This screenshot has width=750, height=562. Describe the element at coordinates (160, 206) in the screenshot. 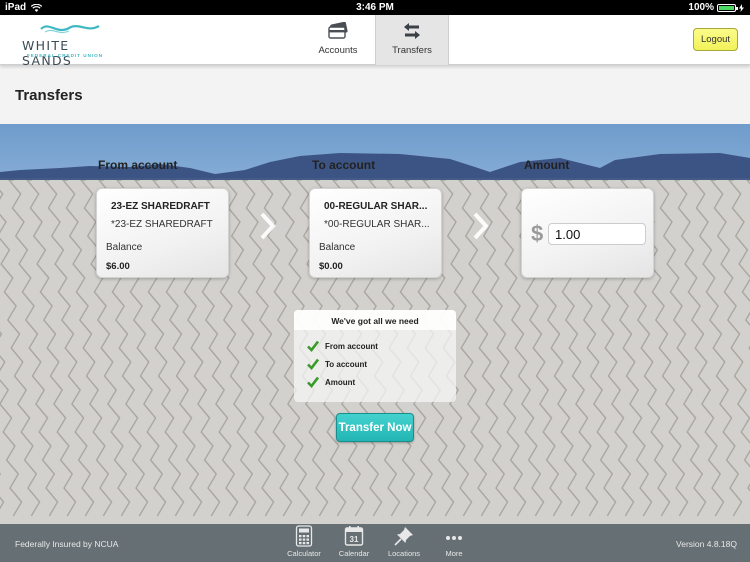

I see `from-account-name: 23-EZ SHAREDRAFT` at that location.